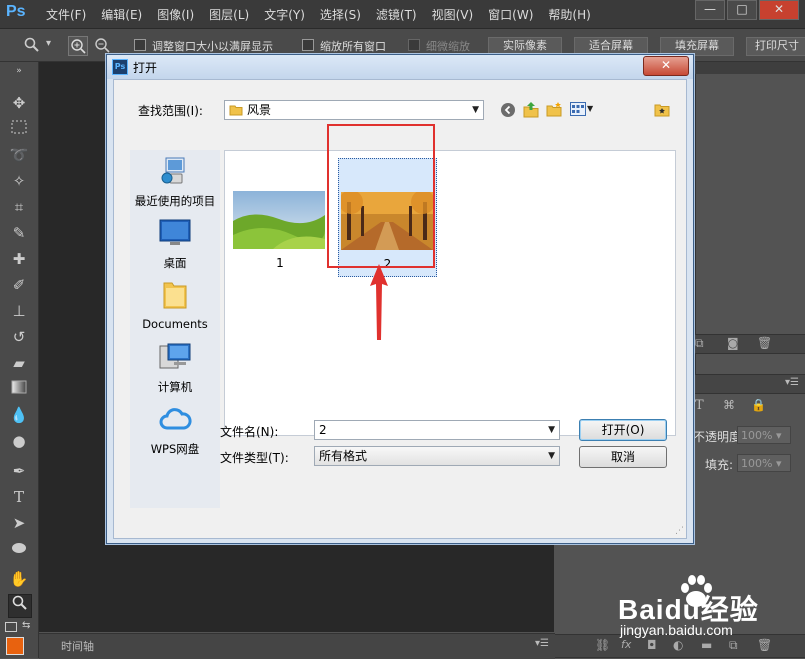 This screenshot has height=659, width=805. Describe the element at coordinates (19, 71) in the screenshot. I see `collapse-arrows-icon: »` at that location.